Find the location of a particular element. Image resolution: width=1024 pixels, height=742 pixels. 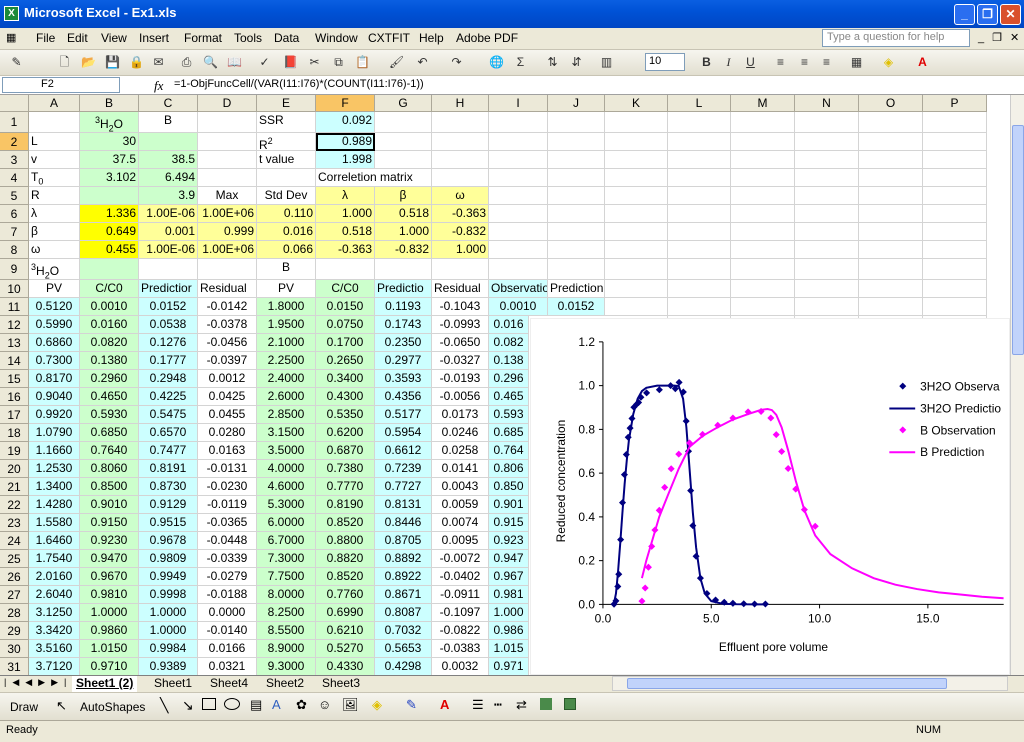

cell-g27: 0.8671 is located at coordinates (403, 595).